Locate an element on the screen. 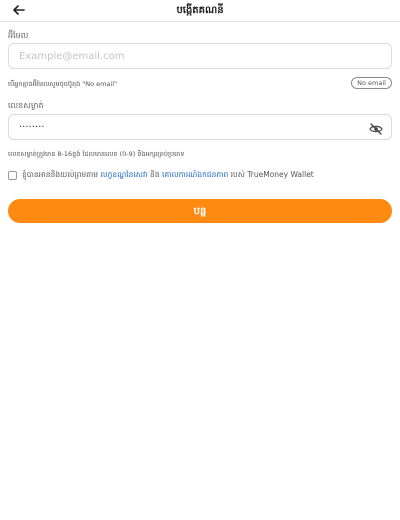 The height and width of the screenshot is (520, 400). email-field-container is located at coordinates (200, 56).